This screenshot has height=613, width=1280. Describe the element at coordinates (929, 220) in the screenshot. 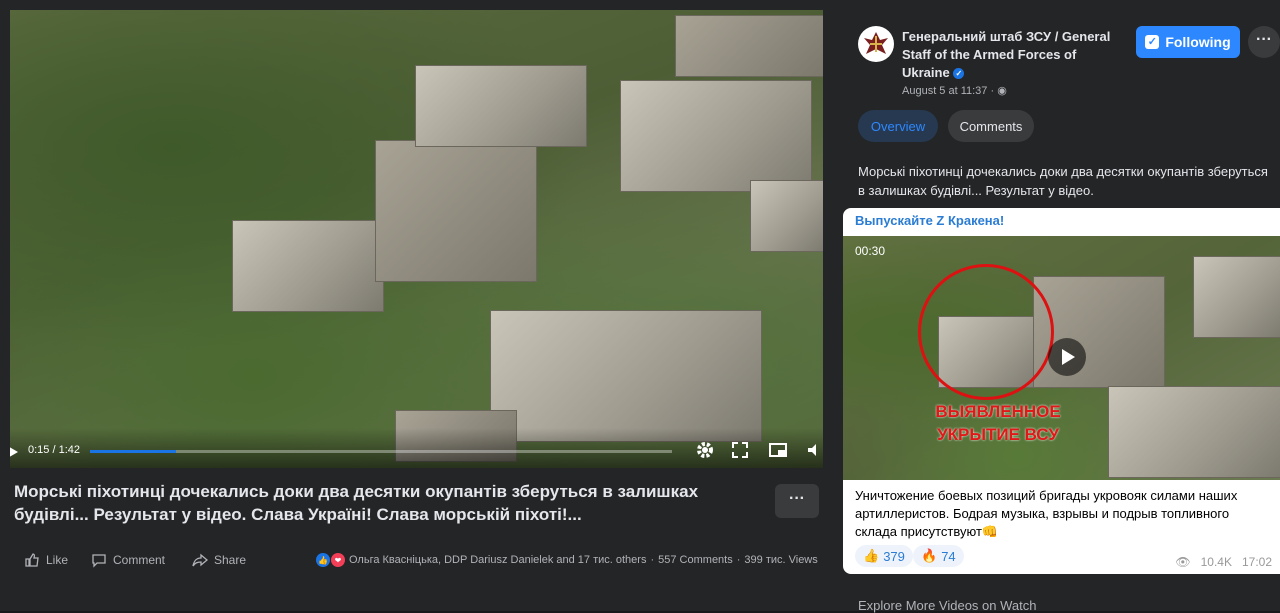

I see `card-header-link: Выпускайте Z Кракена!` at that location.